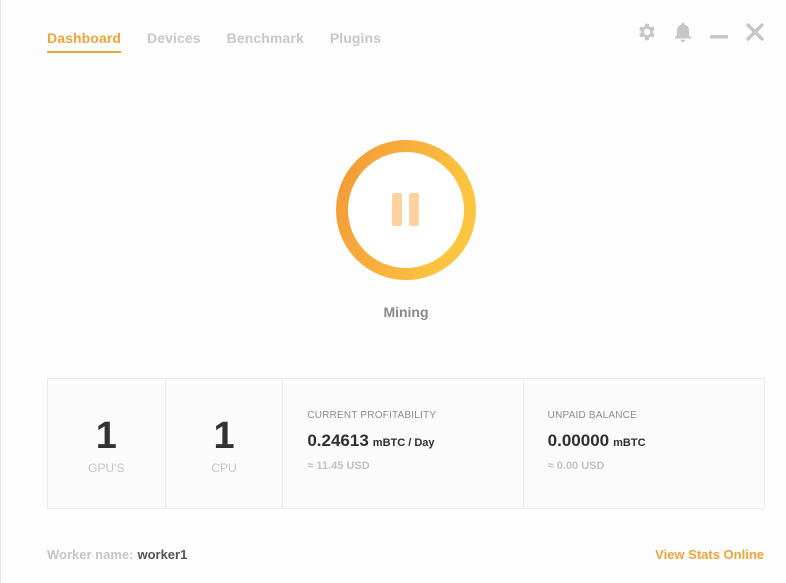 This screenshot has height=583, width=786. What do you see at coordinates (372, 415) in the screenshot?
I see `profitability-title: CURRENT PROFITABILITY` at bounding box center [372, 415].